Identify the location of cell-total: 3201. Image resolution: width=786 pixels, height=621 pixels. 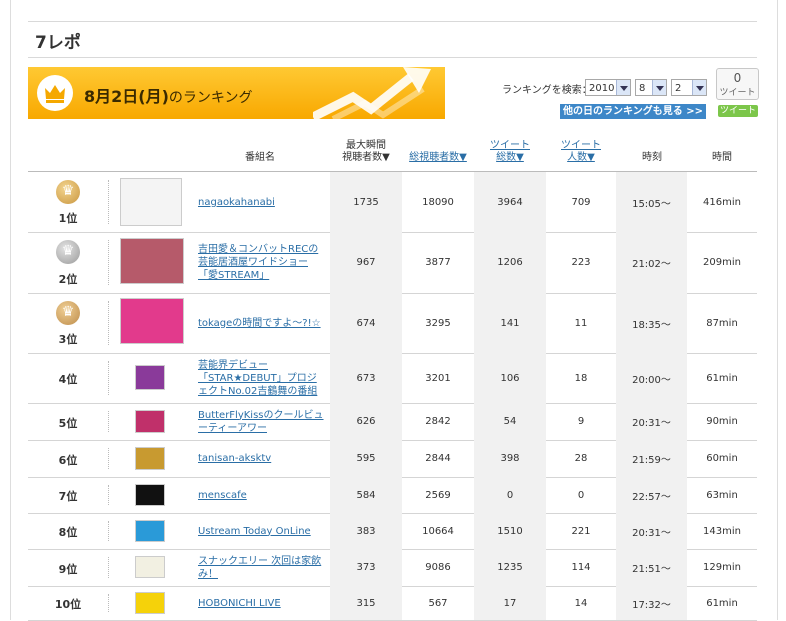
(438, 378).